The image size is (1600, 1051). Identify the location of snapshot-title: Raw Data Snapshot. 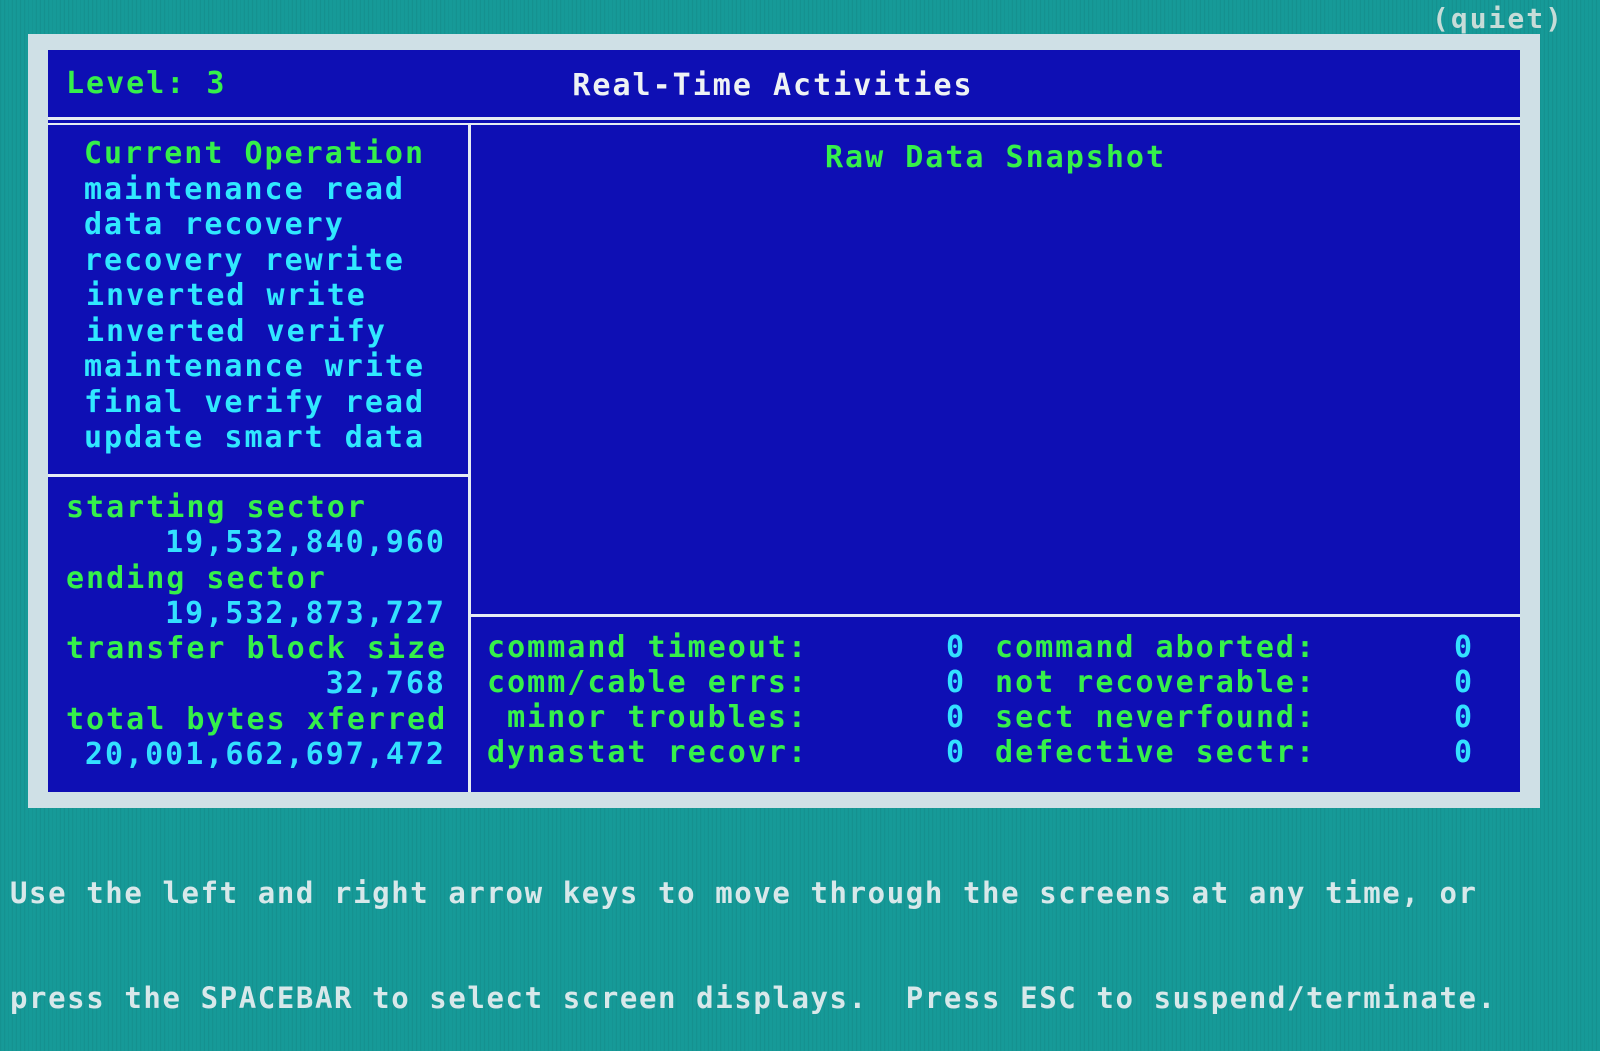
(995, 157).